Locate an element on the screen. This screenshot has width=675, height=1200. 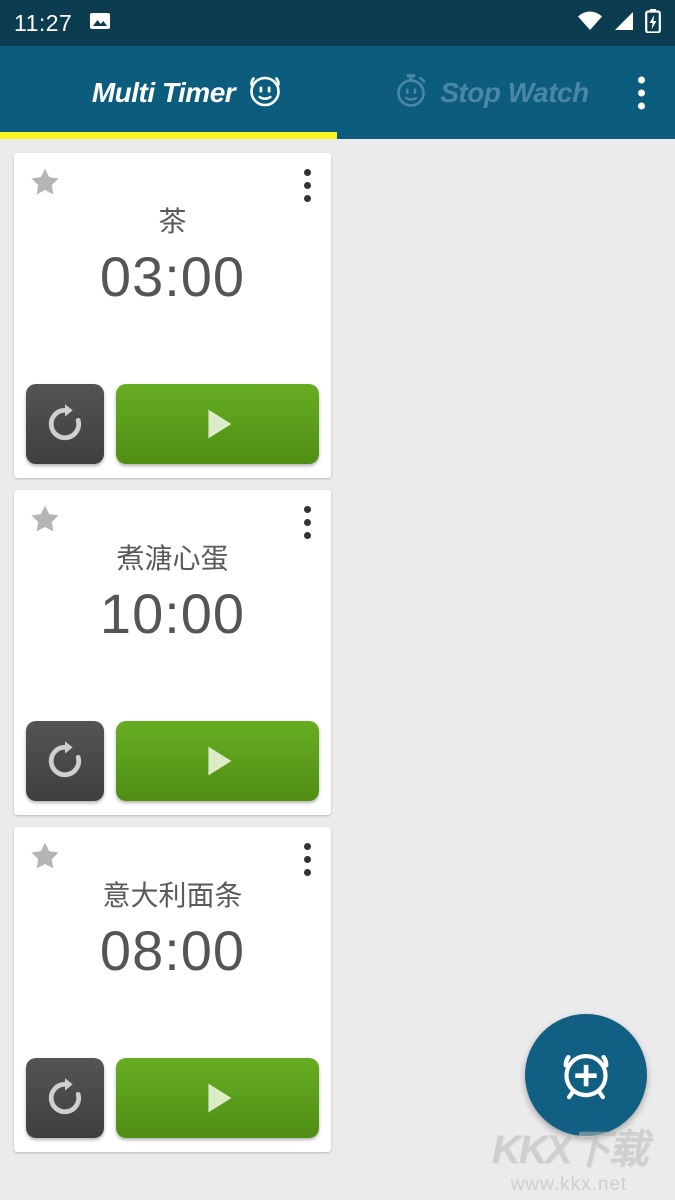
app-bar-overflow-menu-icon is located at coordinates (641, 92).